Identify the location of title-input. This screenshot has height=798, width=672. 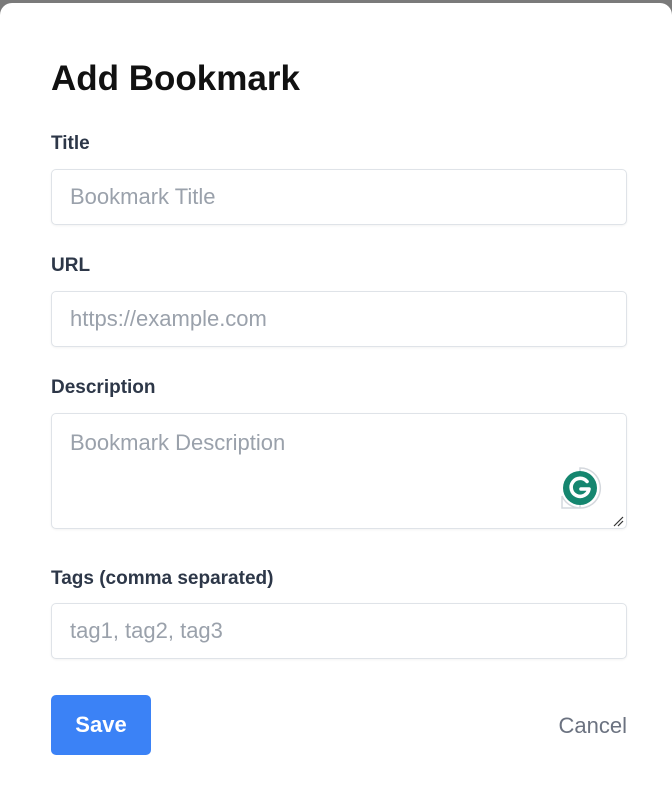
(339, 197).